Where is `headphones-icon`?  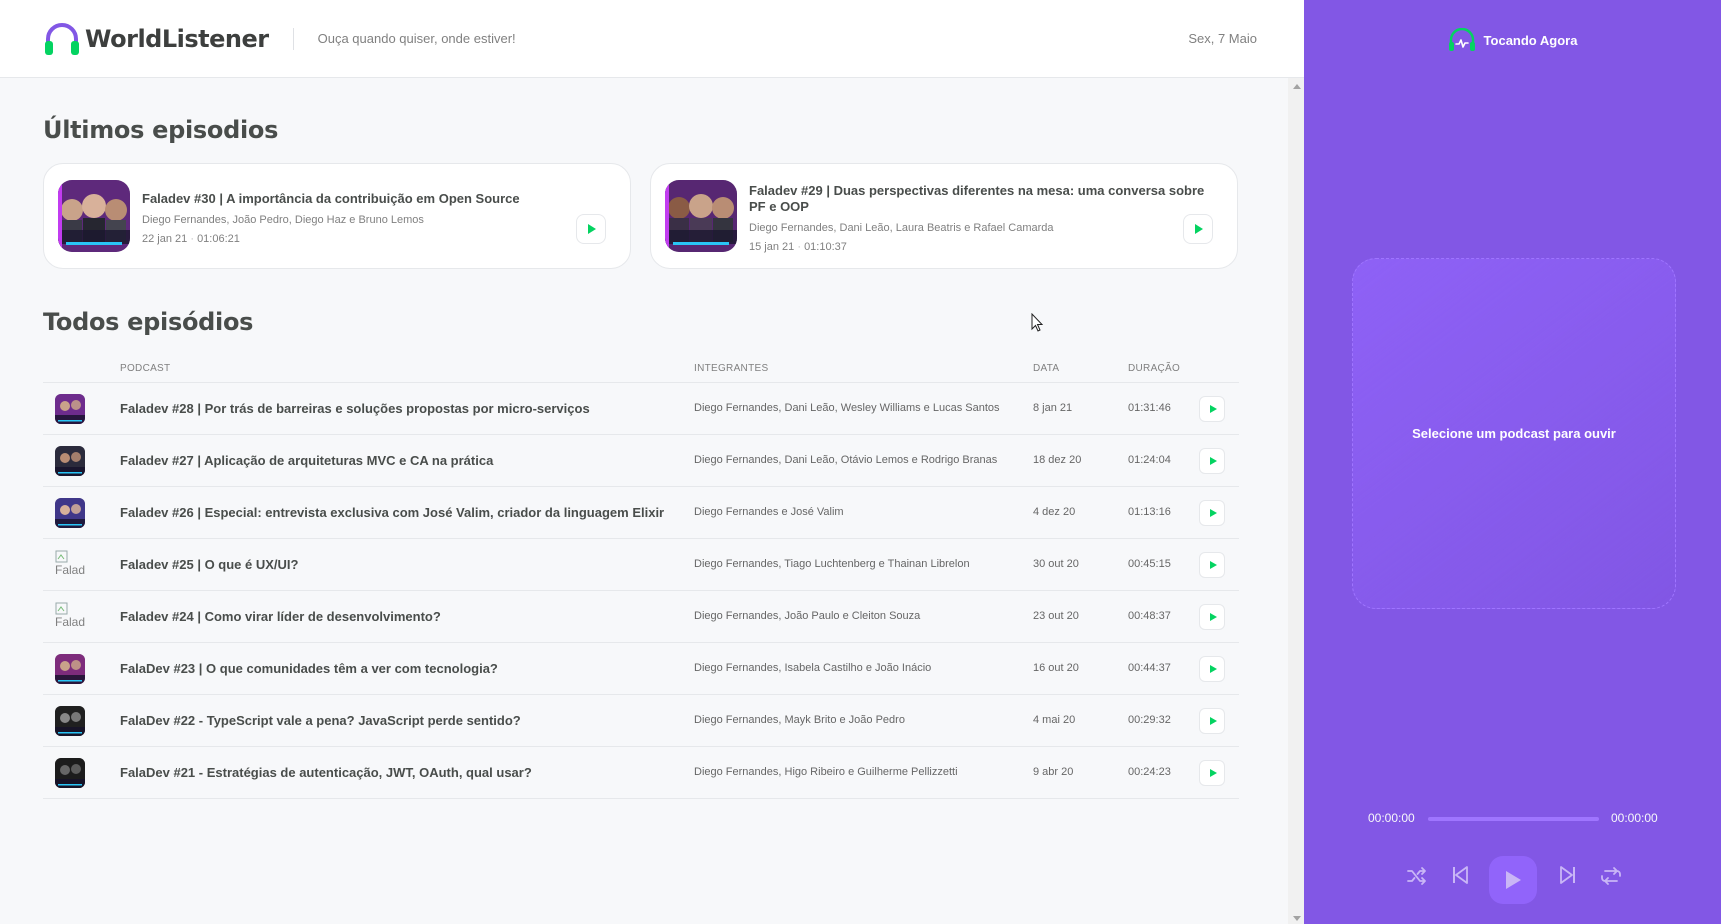 headphones-icon is located at coordinates (1461, 39).